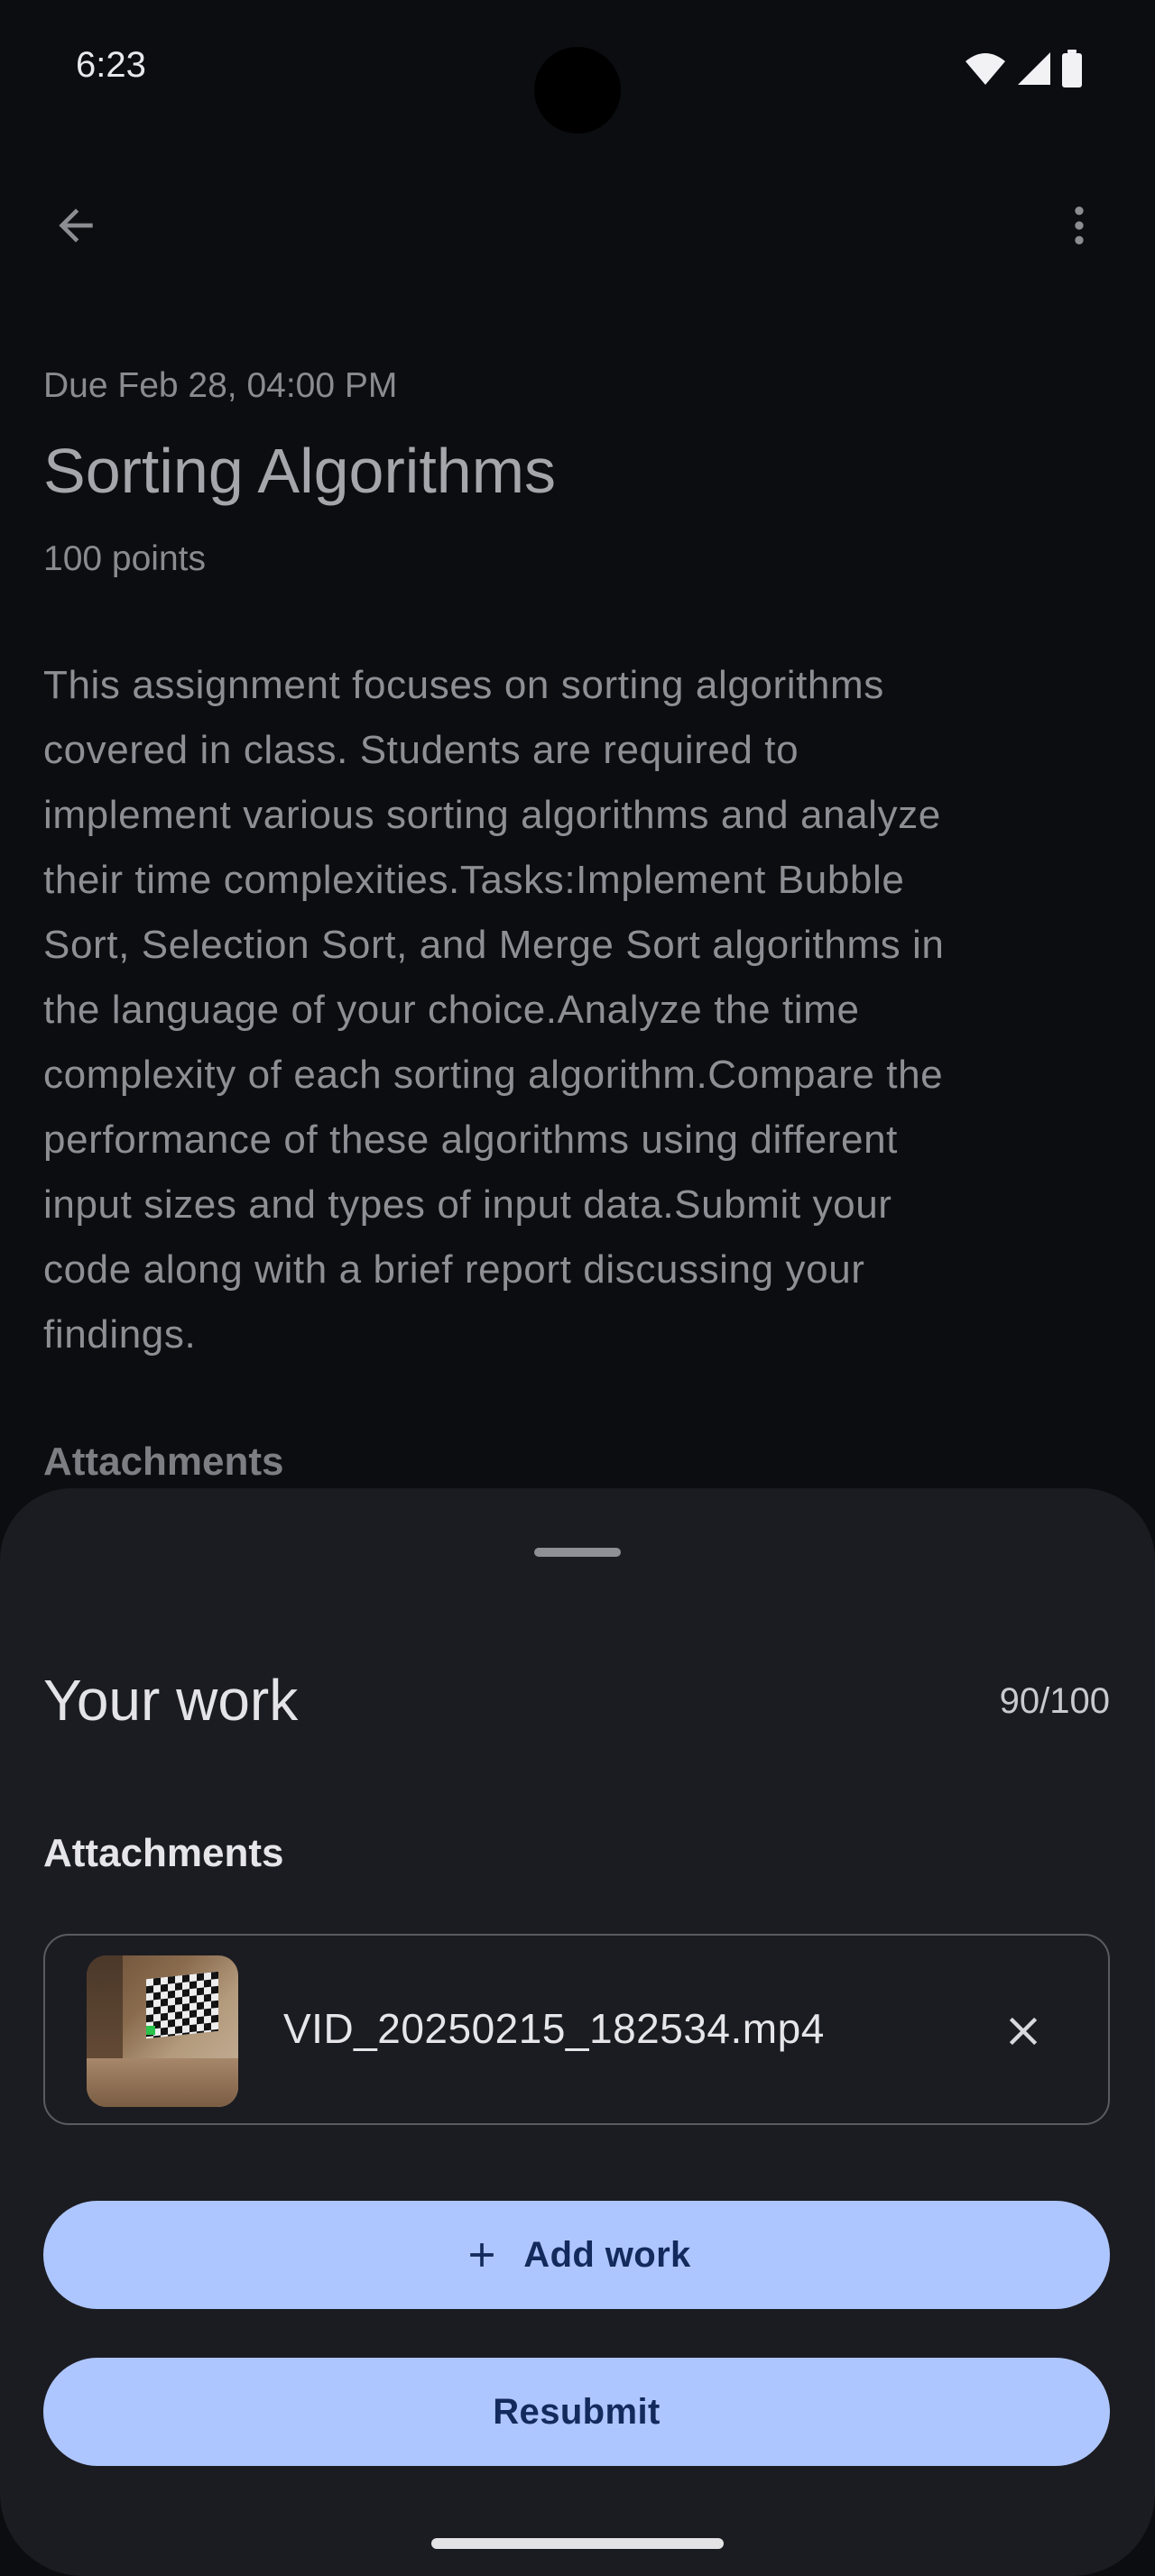  I want to click on status-icons, so click(1023, 68).